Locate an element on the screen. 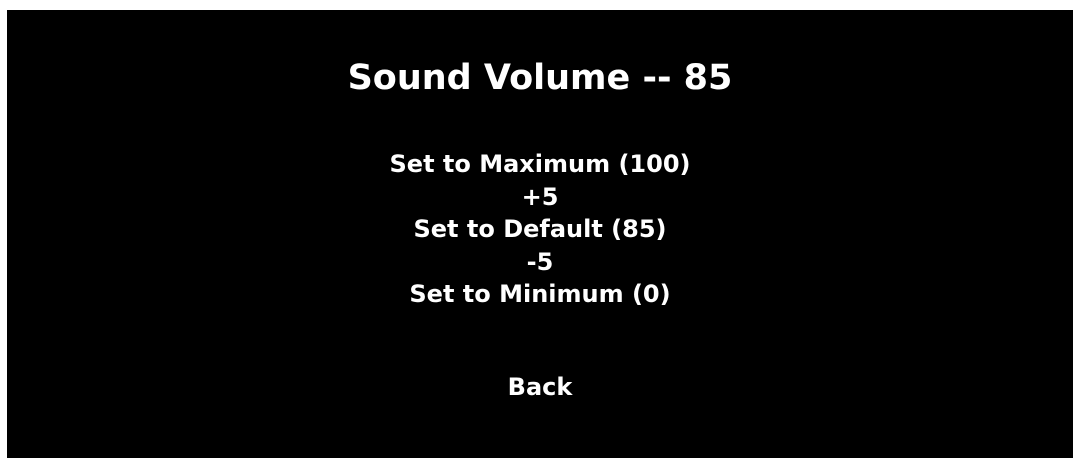 The height and width of the screenshot is (458, 1075). decrease-volume-option: -5 is located at coordinates (540, 262).